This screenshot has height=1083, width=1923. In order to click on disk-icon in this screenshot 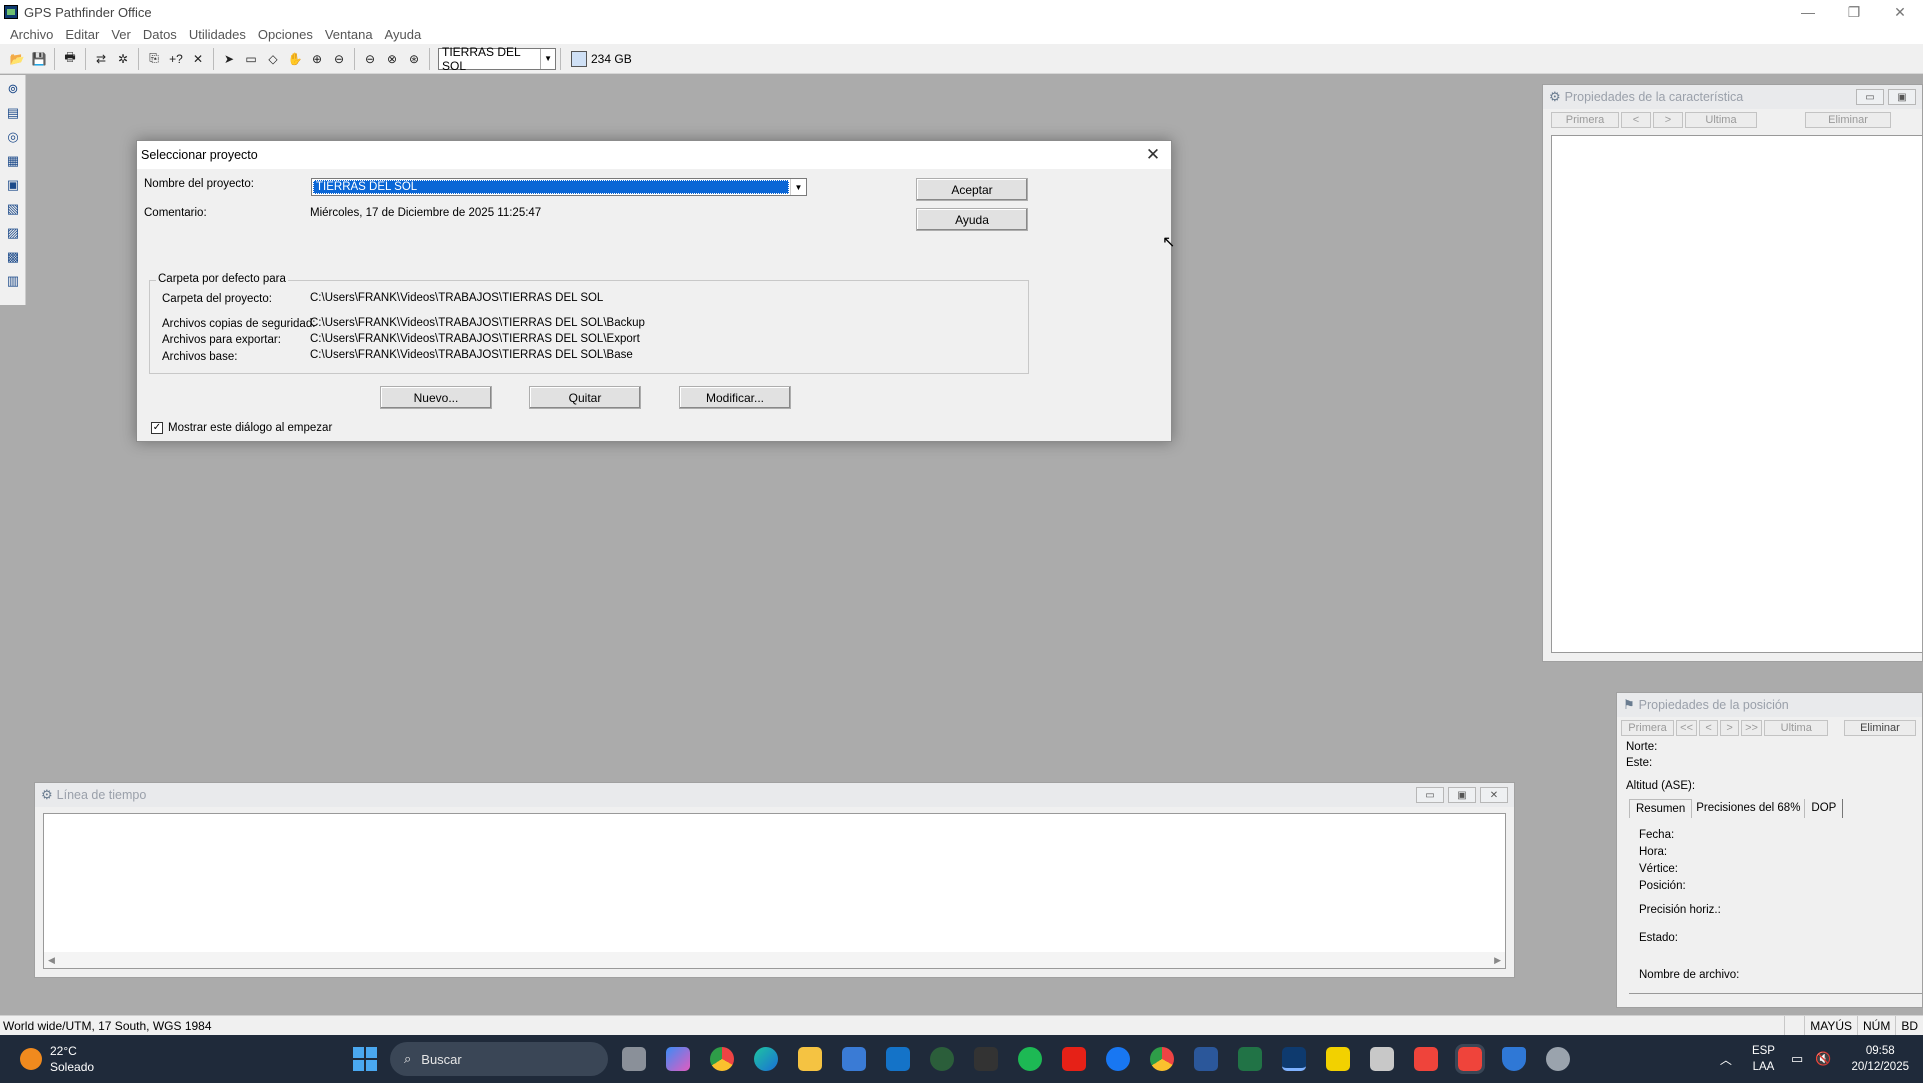, I will do `click(579, 58)`.